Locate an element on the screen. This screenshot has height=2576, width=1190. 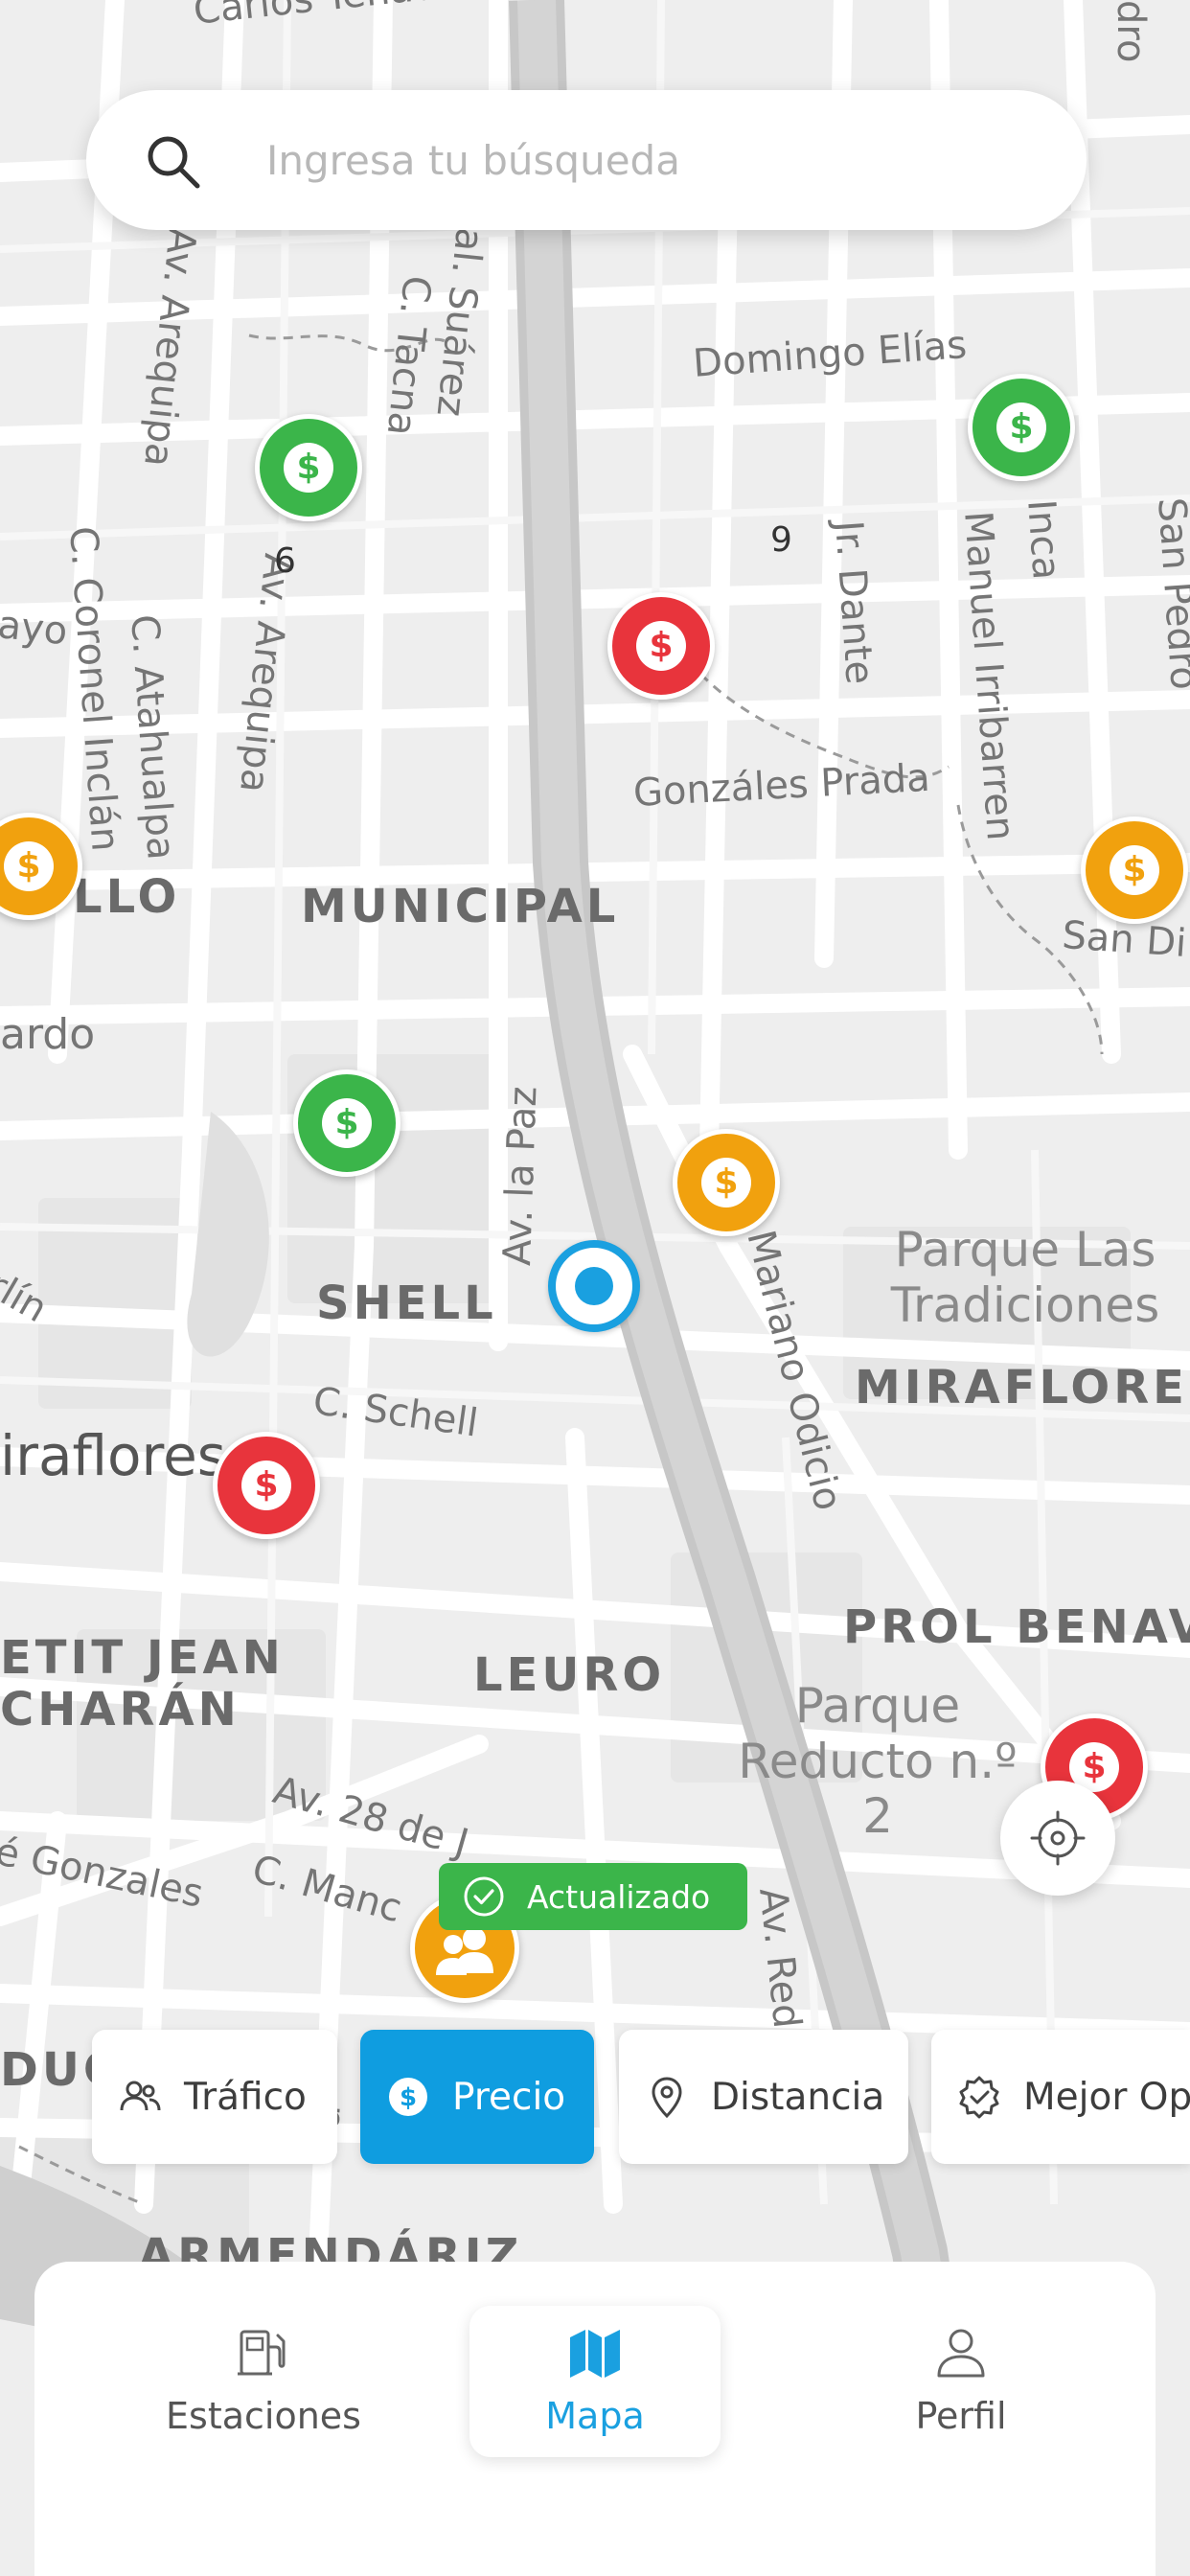
filter-chip-precio: $ Precio is located at coordinates (477, 2097).